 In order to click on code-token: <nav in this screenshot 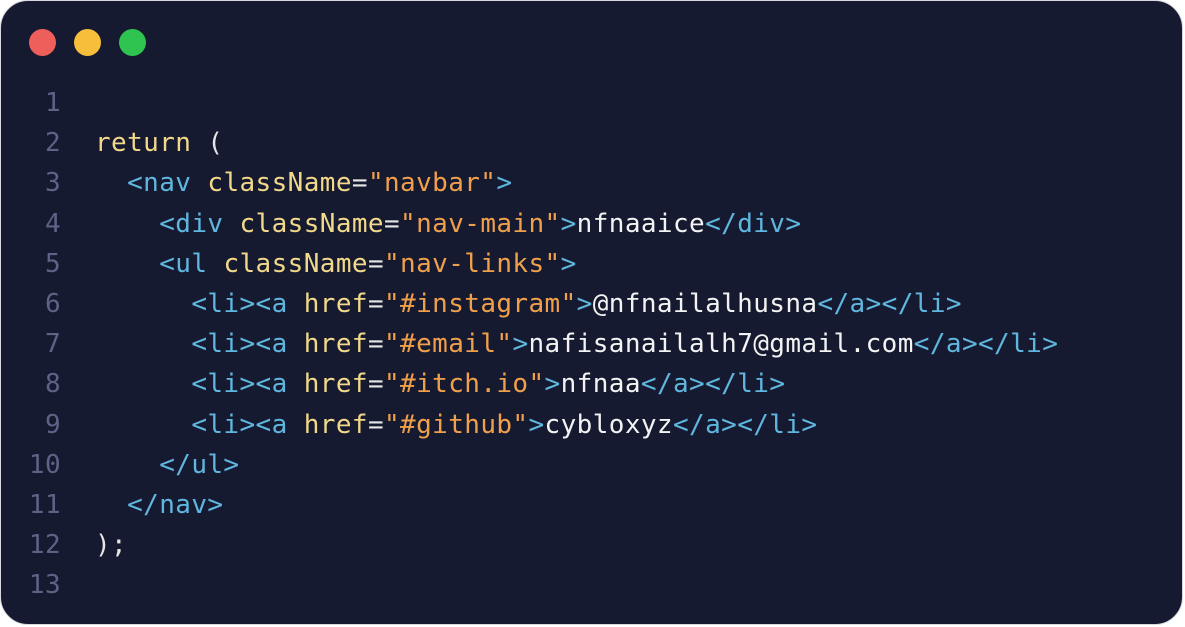, I will do `click(159, 183)`.